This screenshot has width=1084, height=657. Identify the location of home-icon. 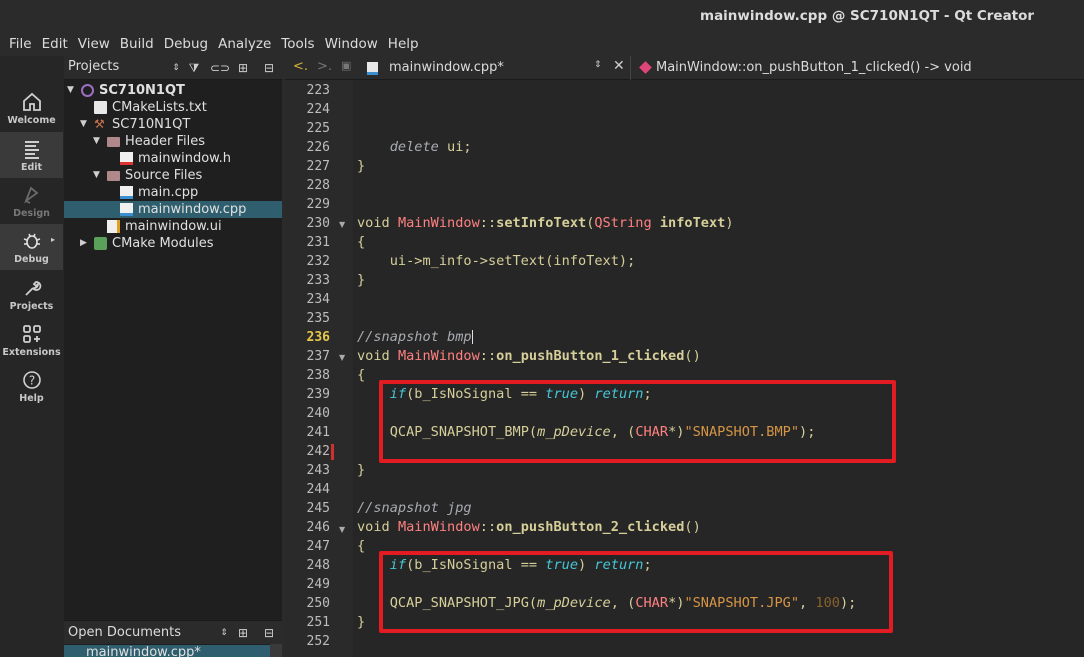
(31, 101).